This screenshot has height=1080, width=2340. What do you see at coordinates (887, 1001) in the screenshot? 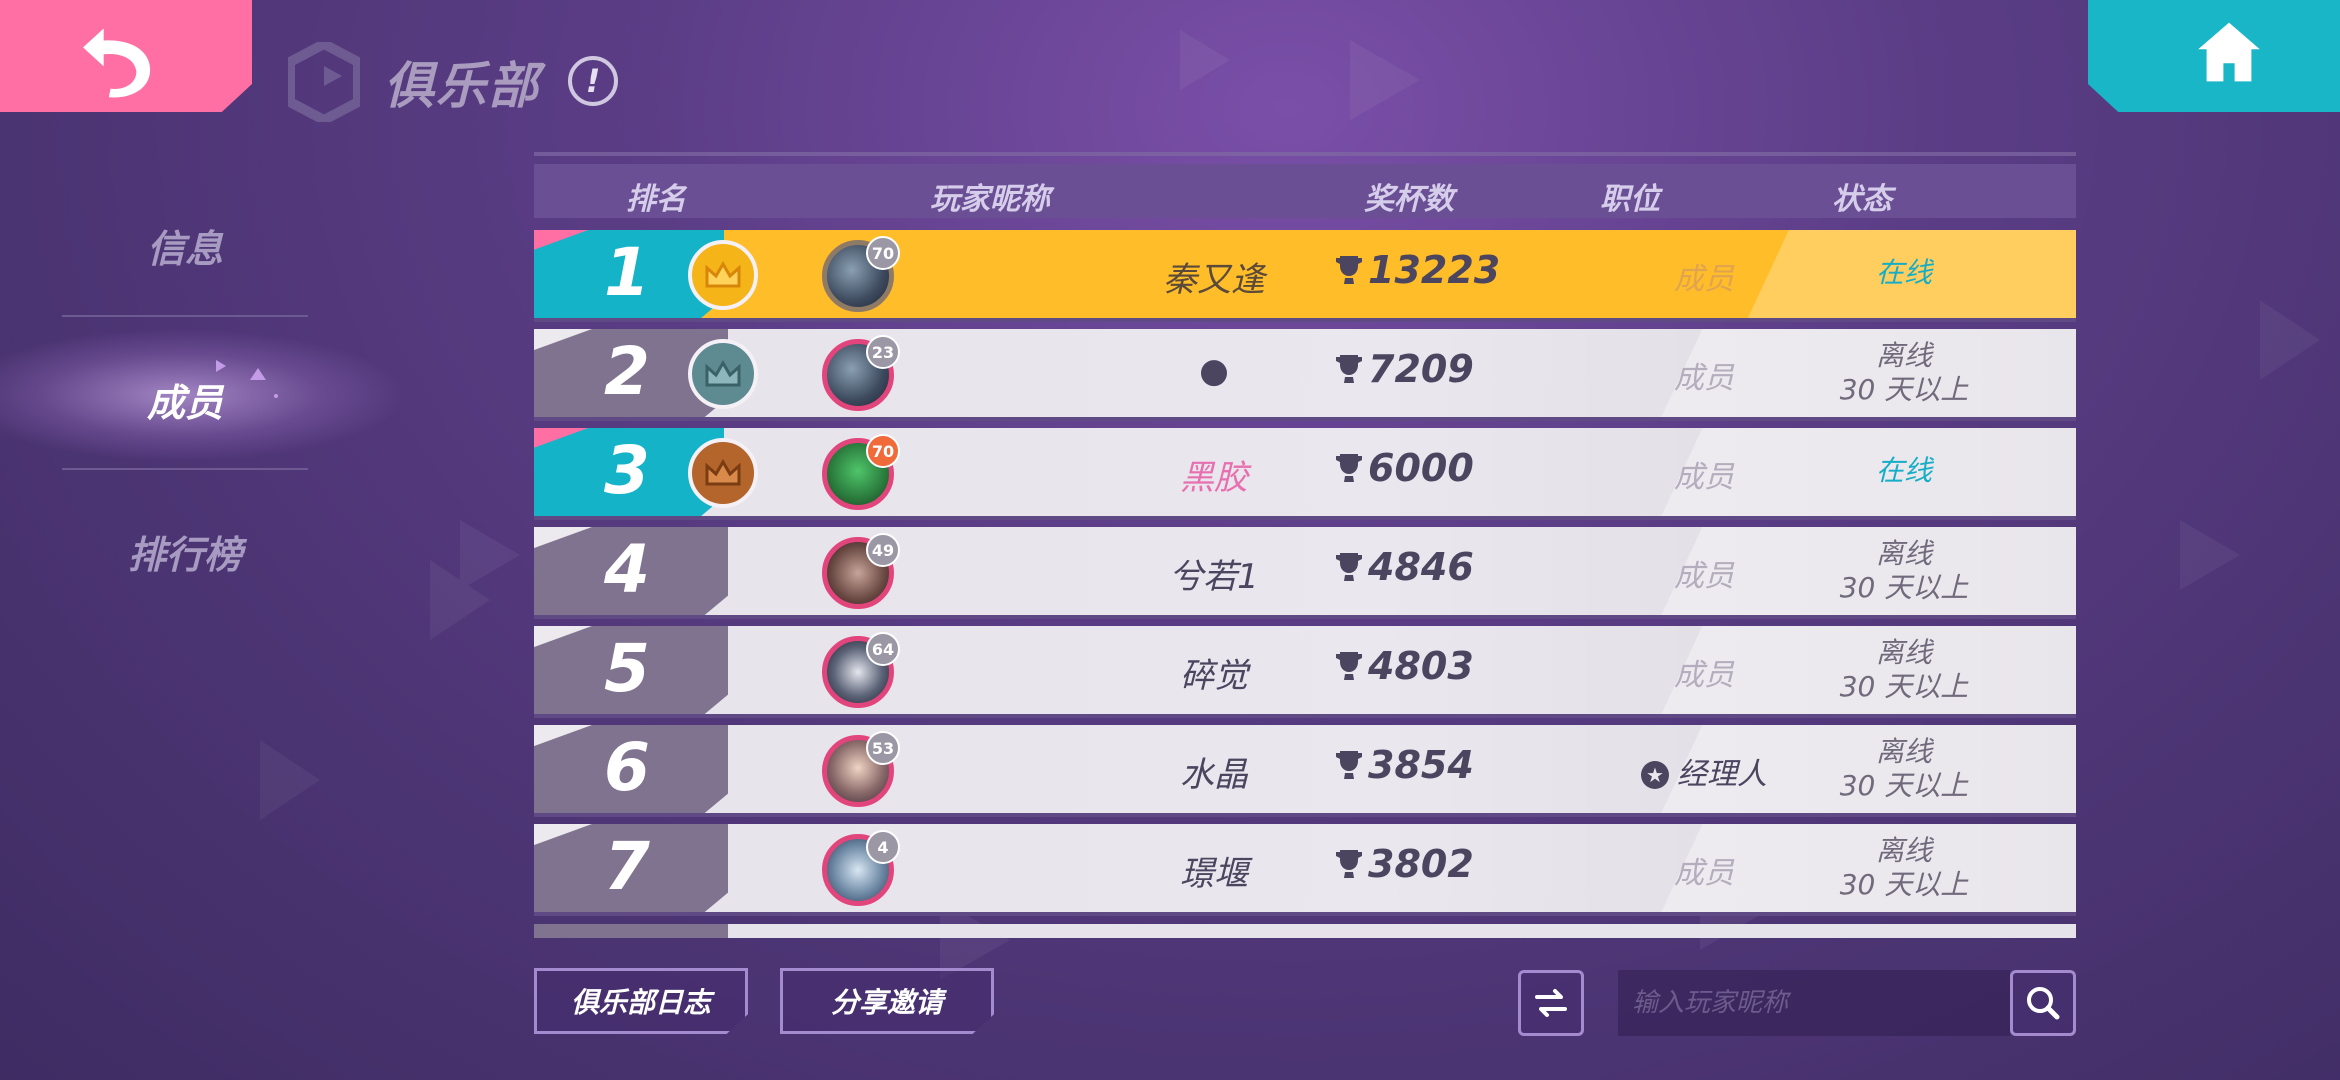
I see `share-invite-button: 分享邀请` at bounding box center [887, 1001].